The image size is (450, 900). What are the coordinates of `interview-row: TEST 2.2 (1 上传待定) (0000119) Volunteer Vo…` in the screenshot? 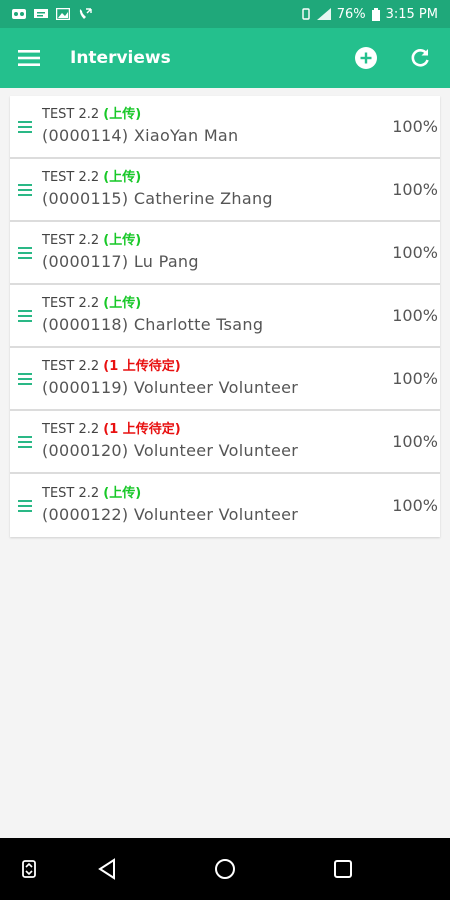 It's located at (225, 379).